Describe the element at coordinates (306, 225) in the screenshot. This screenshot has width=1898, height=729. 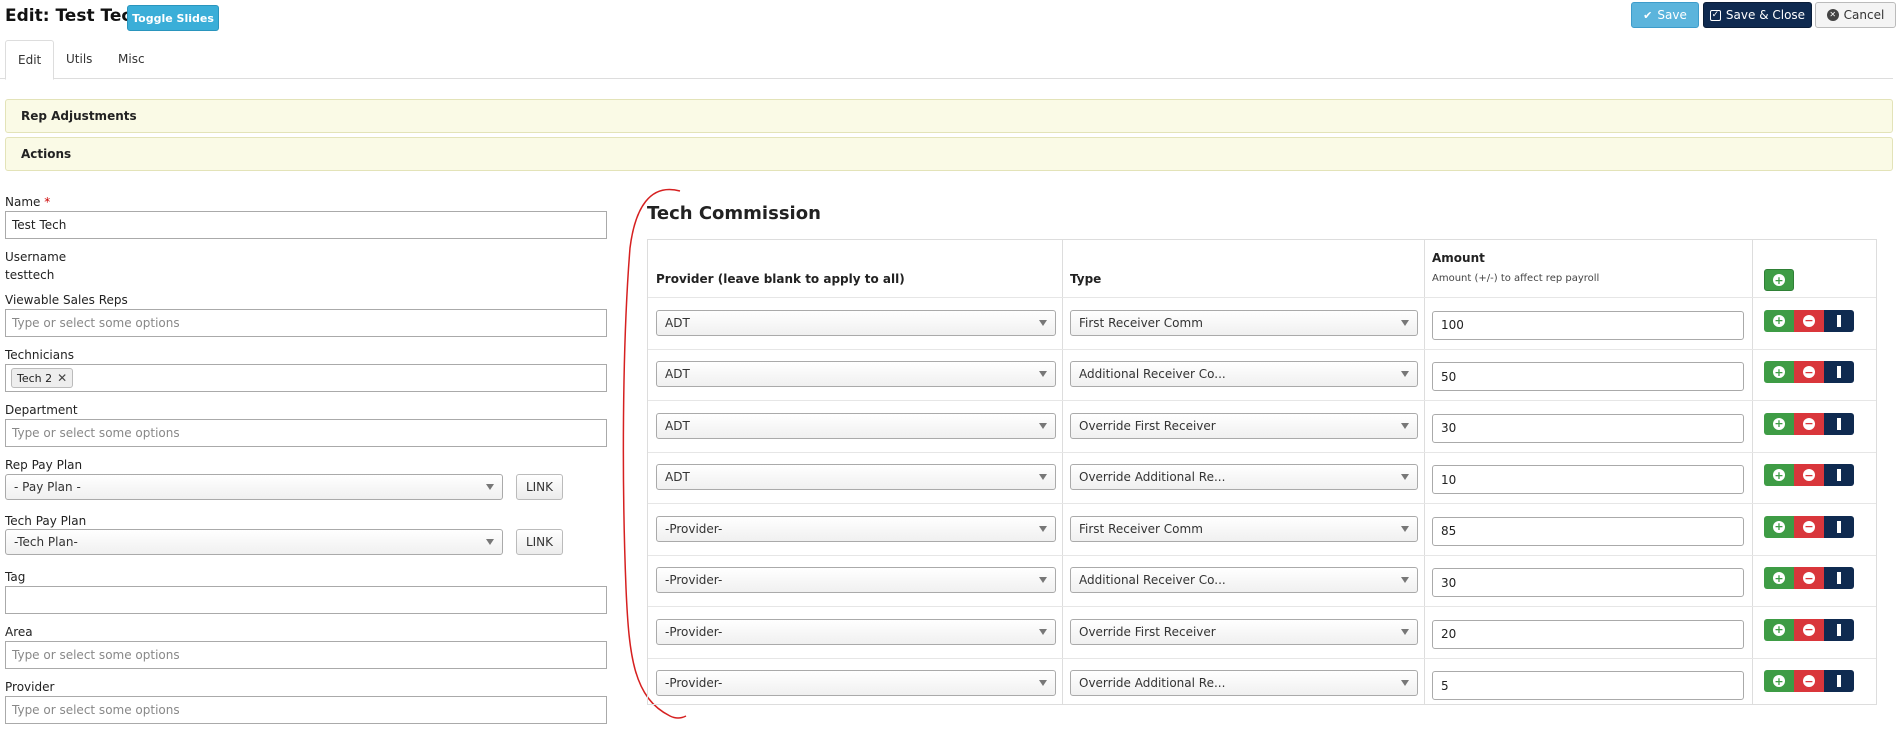
I see `name-field: Test Tech` at that location.